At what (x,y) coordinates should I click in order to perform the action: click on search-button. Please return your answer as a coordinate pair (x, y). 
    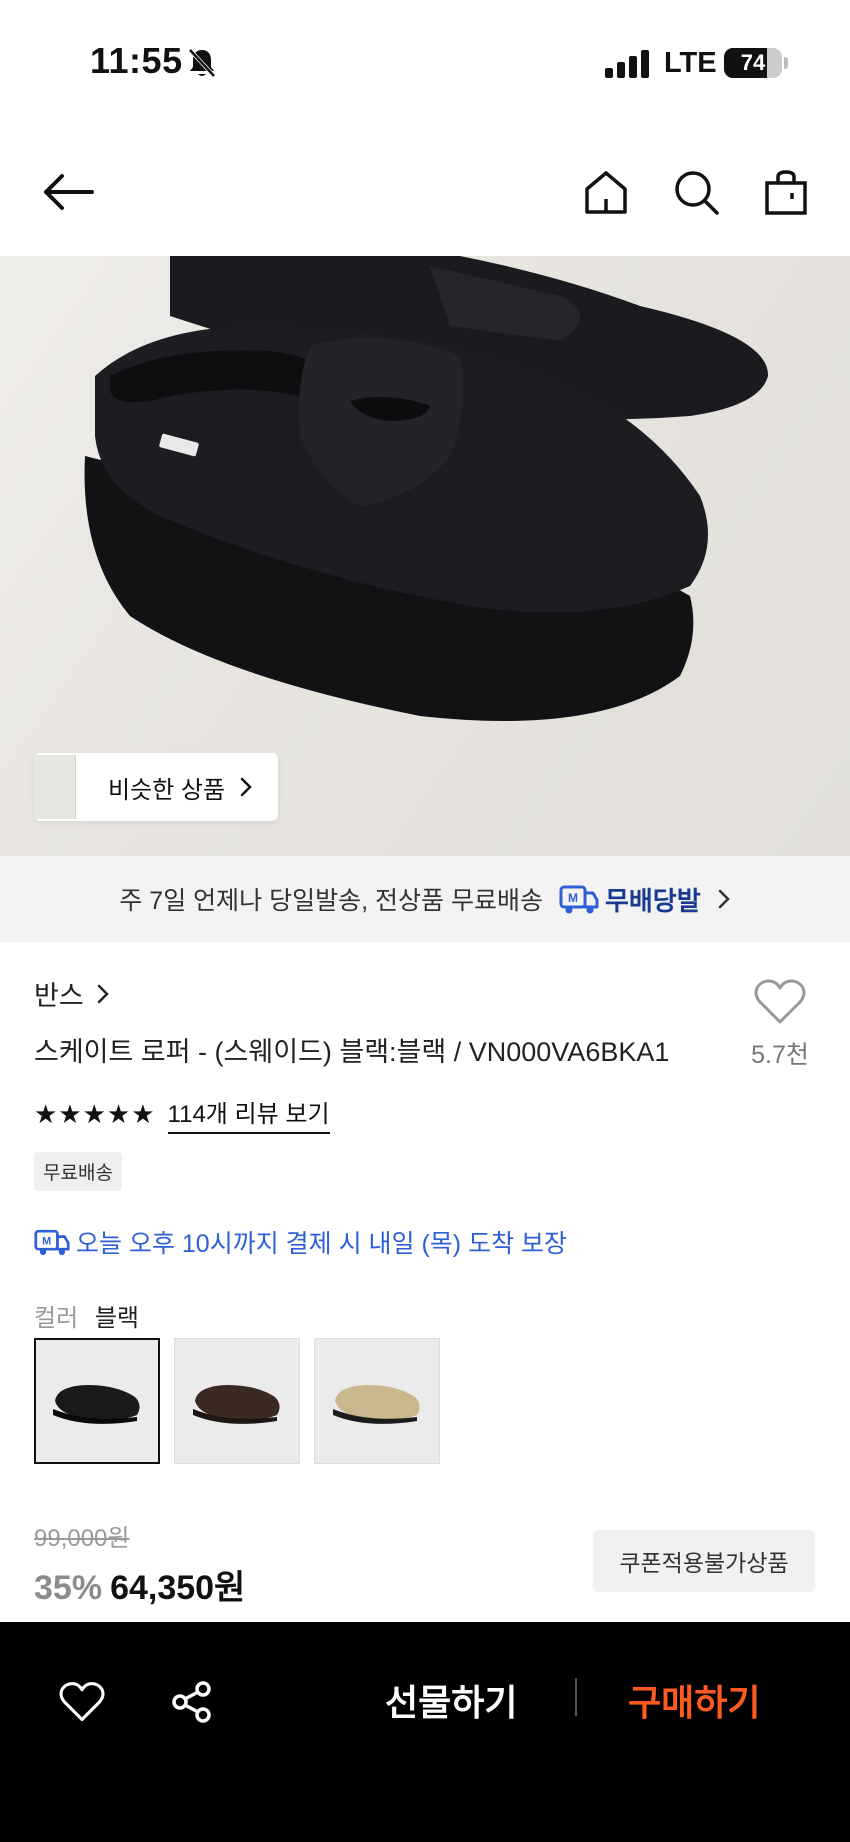
    Looking at the image, I should click on (696, 192).